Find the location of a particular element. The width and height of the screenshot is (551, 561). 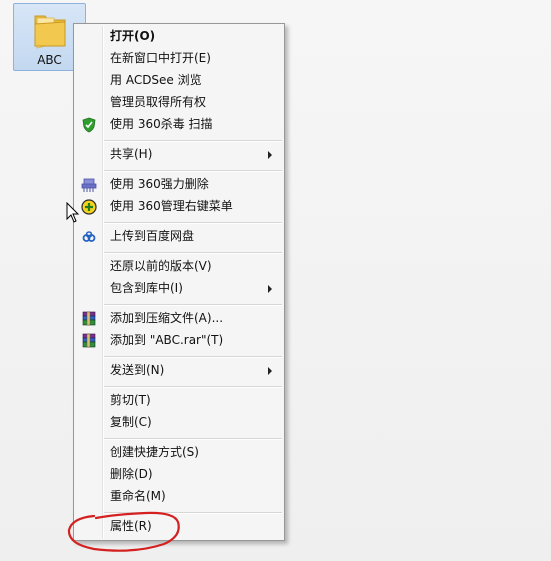

shield-360-icon is located at coordinates (89, 125).